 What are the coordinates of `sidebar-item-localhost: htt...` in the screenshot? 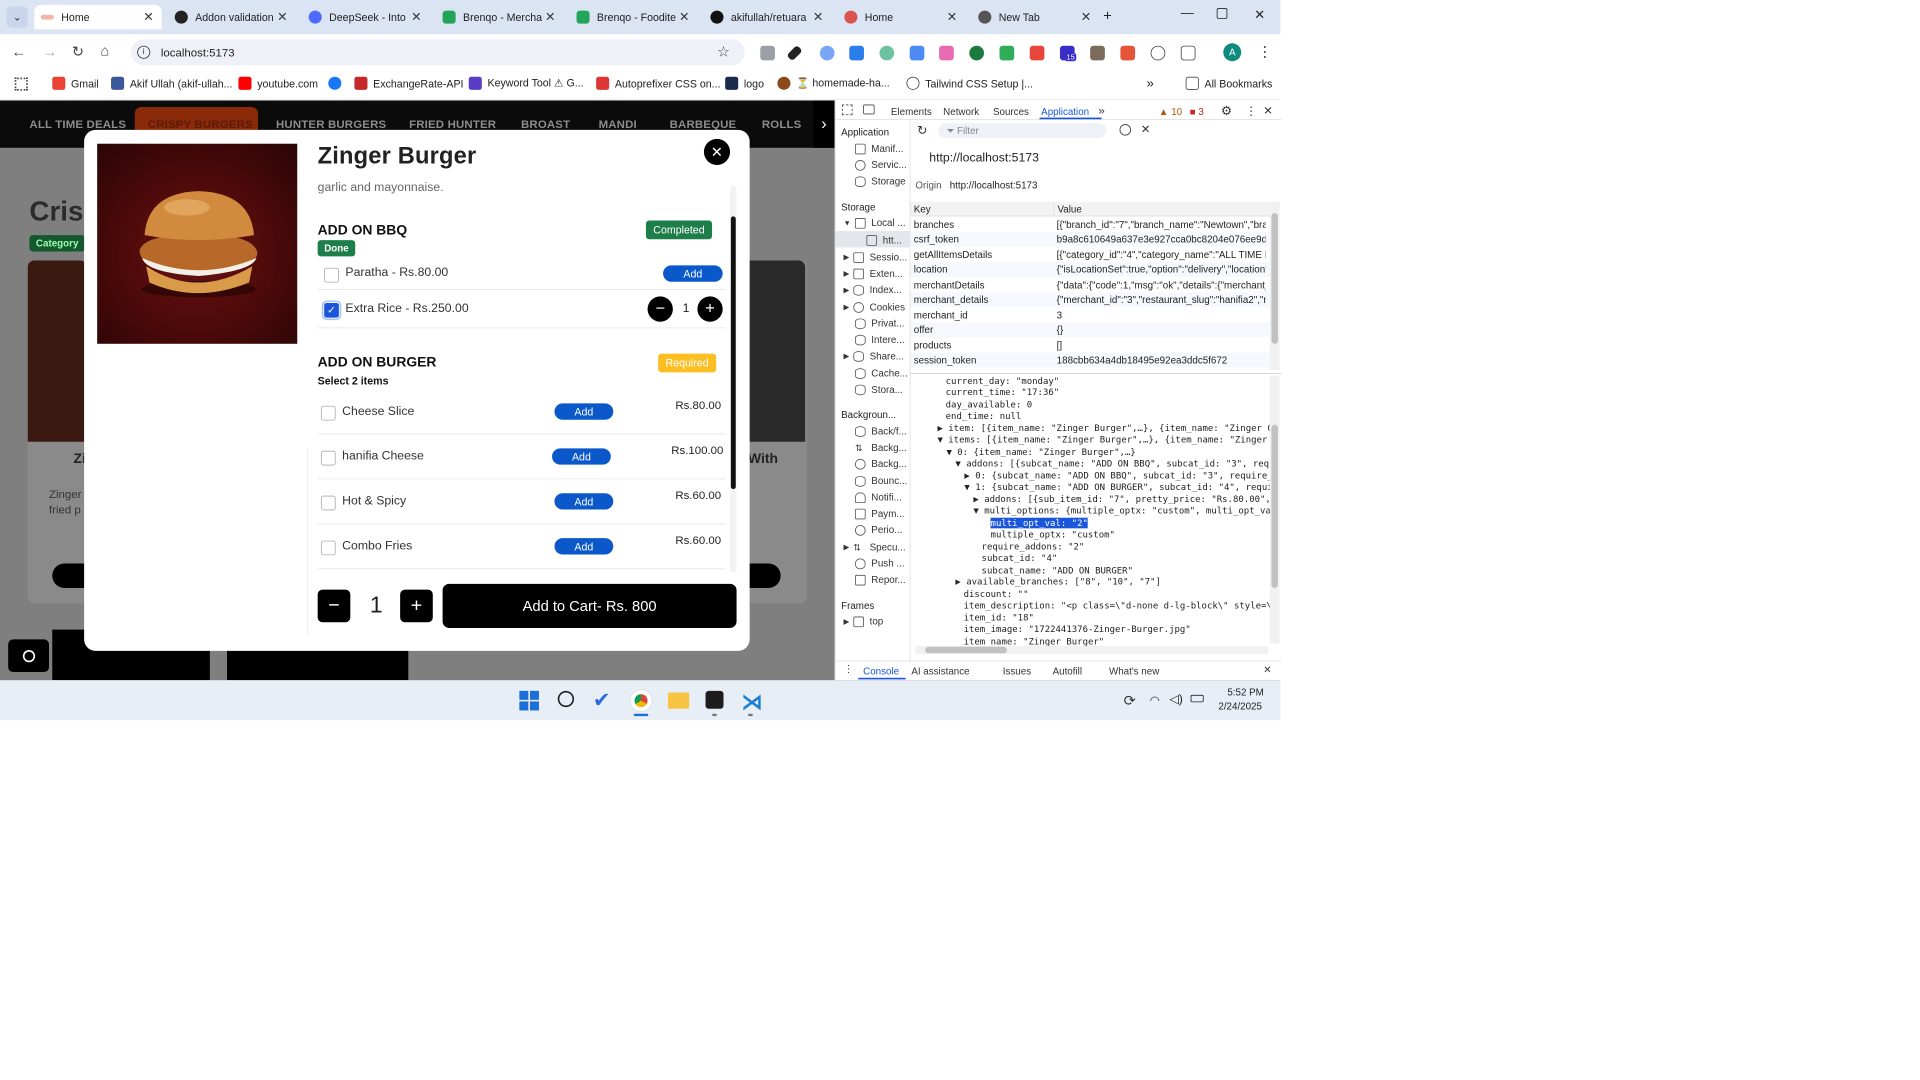 It's located at (884, 240).